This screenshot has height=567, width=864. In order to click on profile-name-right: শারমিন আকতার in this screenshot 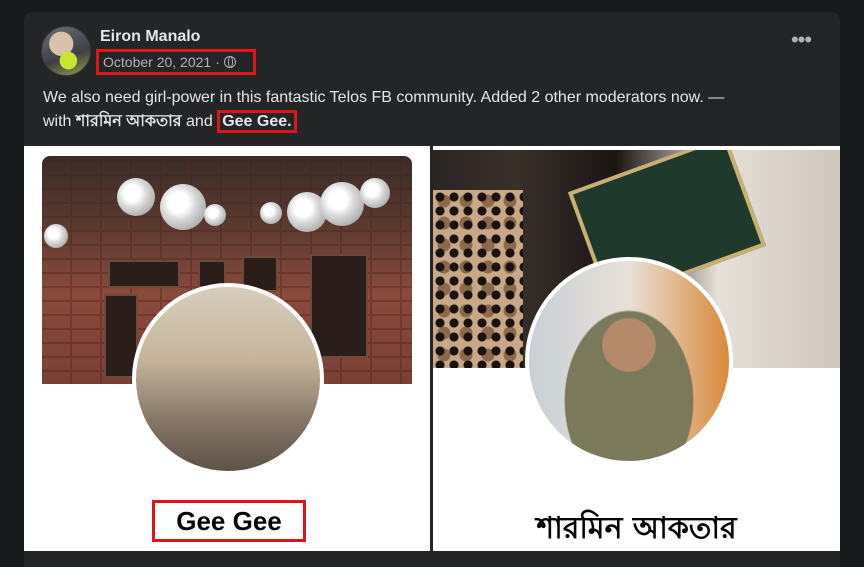, I will do `click(636, 528)`.